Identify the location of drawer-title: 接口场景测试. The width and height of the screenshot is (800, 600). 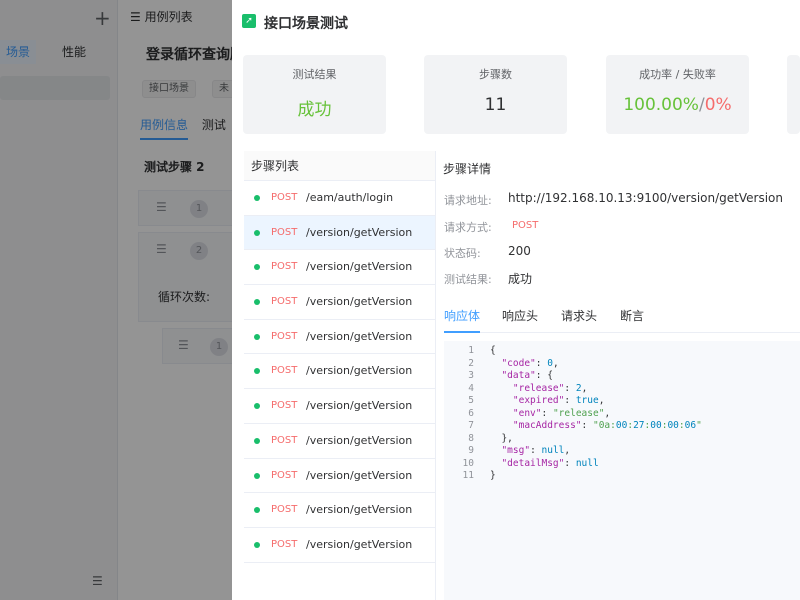
(306, 24).